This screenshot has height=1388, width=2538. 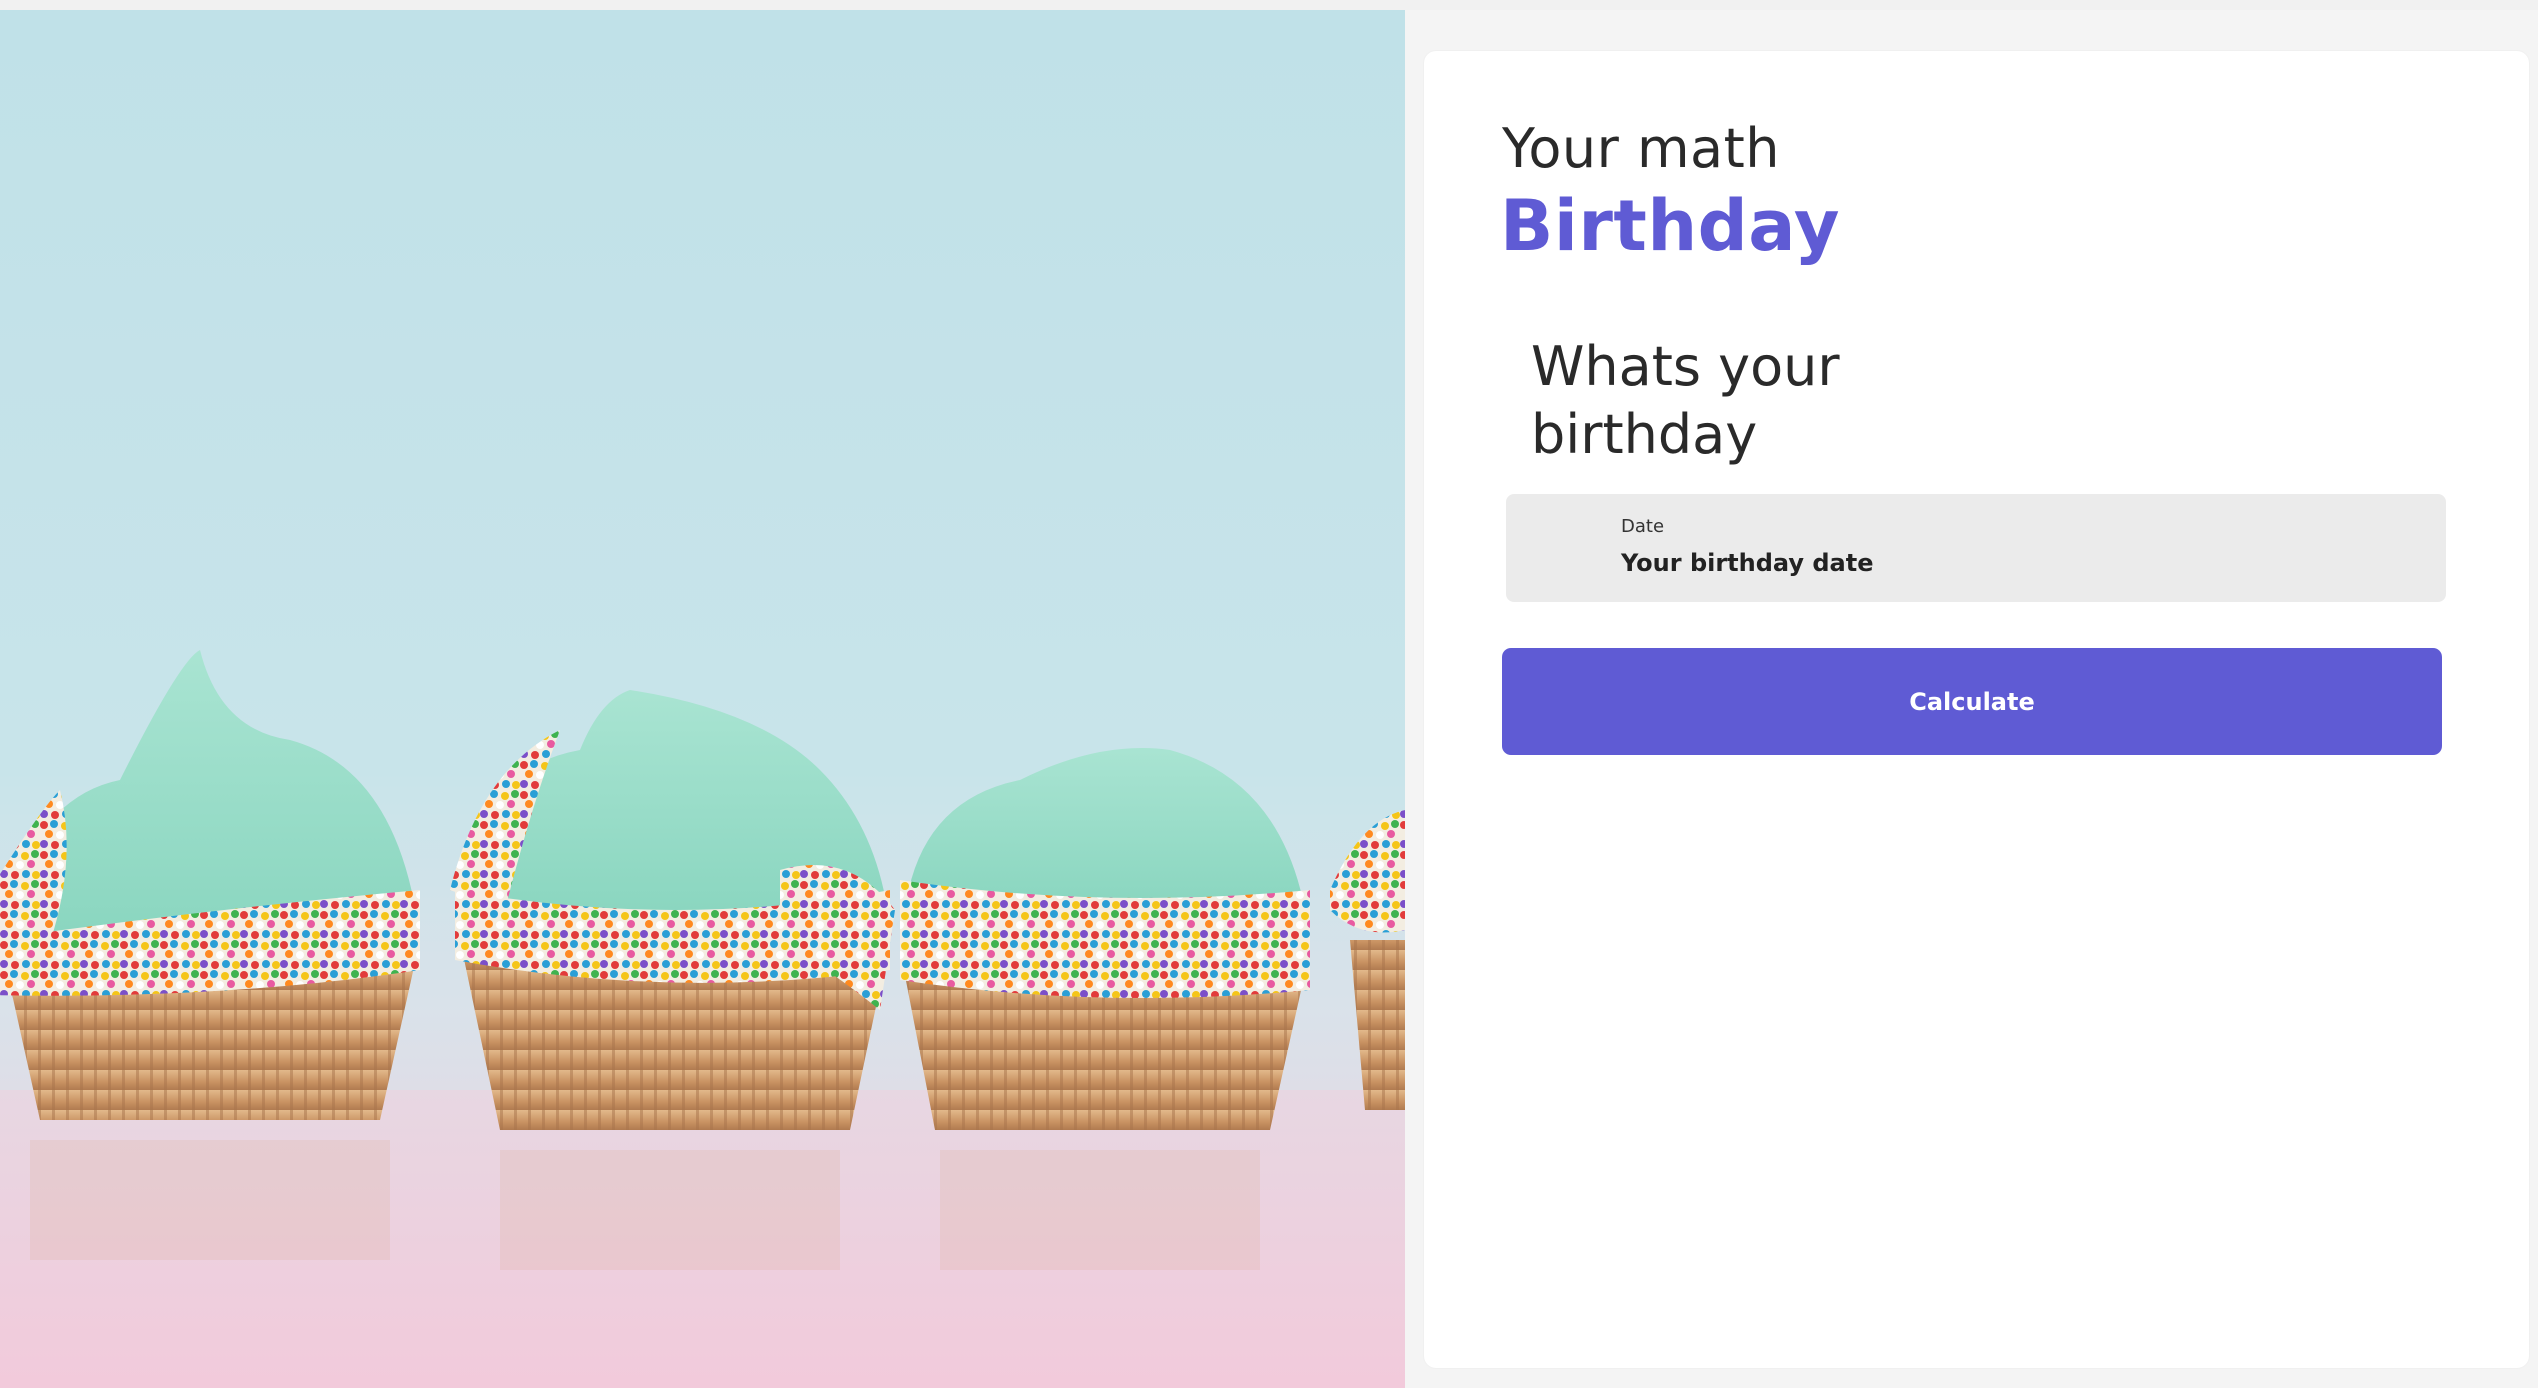 I want to click on date-field-label: Date, so click(x=1643, y=526).